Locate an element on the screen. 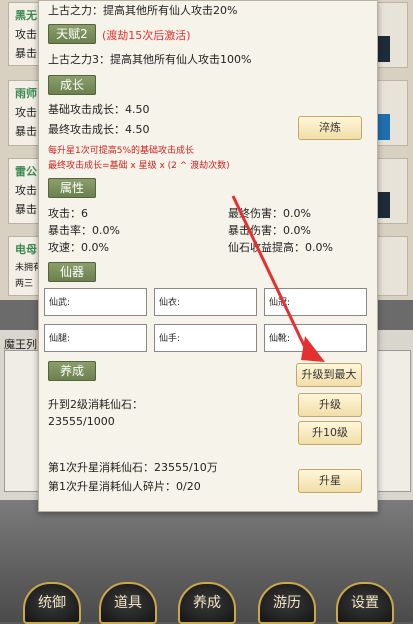  star-cost-shards: 第1次升星消耗仙人碎片：0/20 is located at coordinates (124, 486).